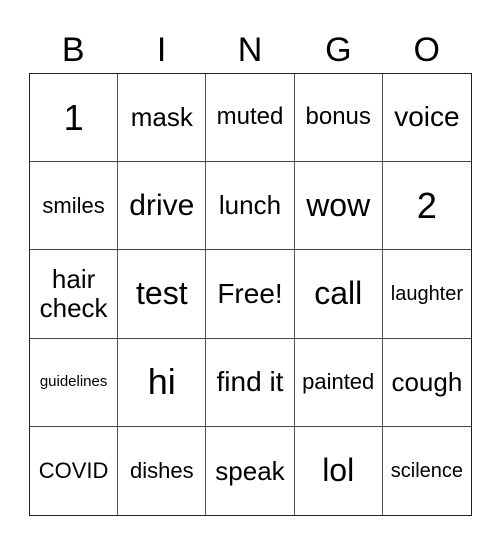 This screenshot has width=500, height=544. Describe the element at coordinates (338, 382) in the screenshot. I see `bingo-cell: painted` at that location.